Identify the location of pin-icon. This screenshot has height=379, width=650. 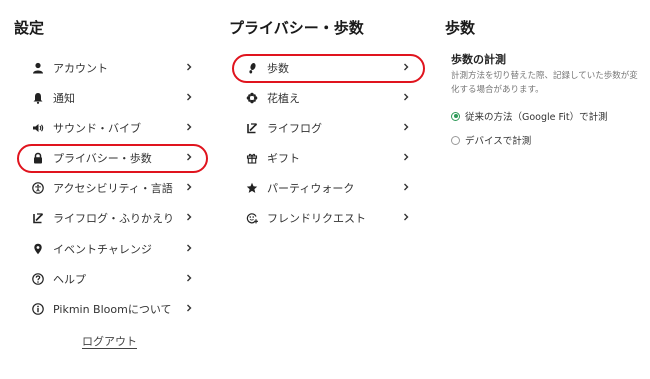
(38, 249).